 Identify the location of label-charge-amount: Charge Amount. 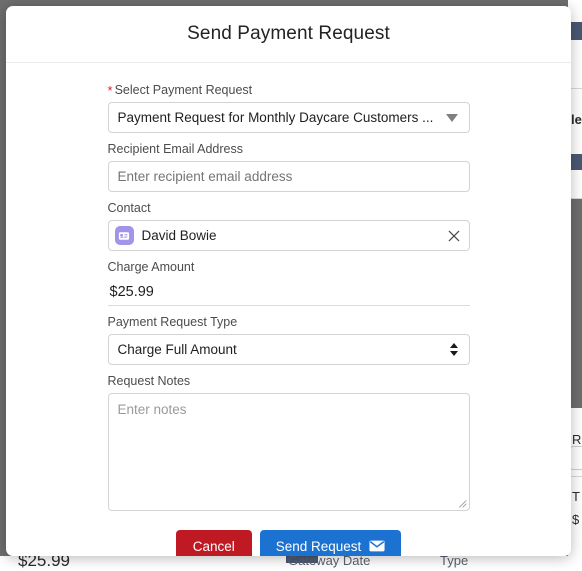
(289, 267).